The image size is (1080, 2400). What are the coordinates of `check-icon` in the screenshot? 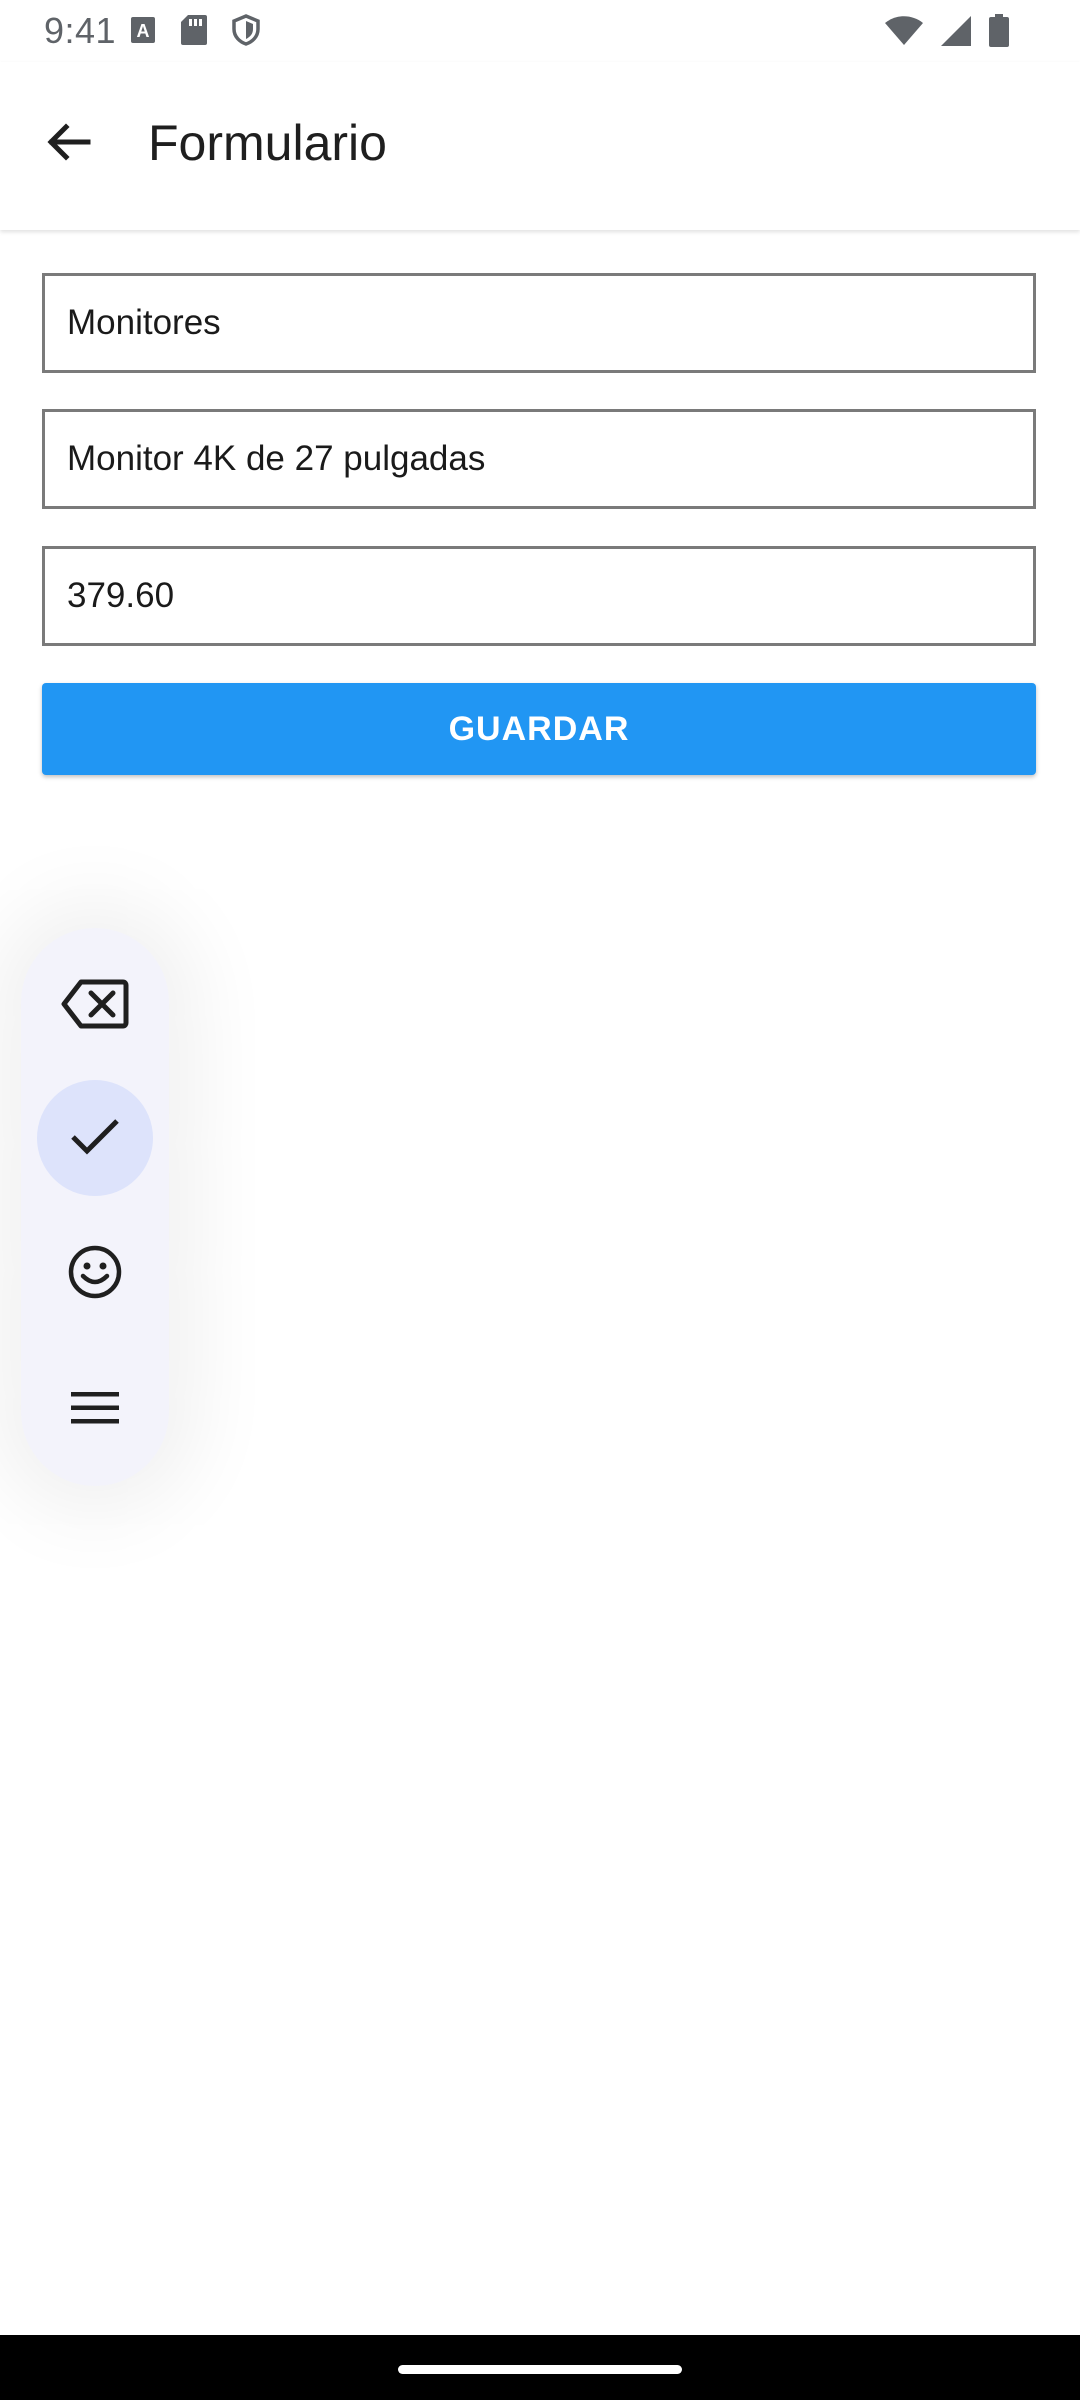 It's located at (95, 1138).